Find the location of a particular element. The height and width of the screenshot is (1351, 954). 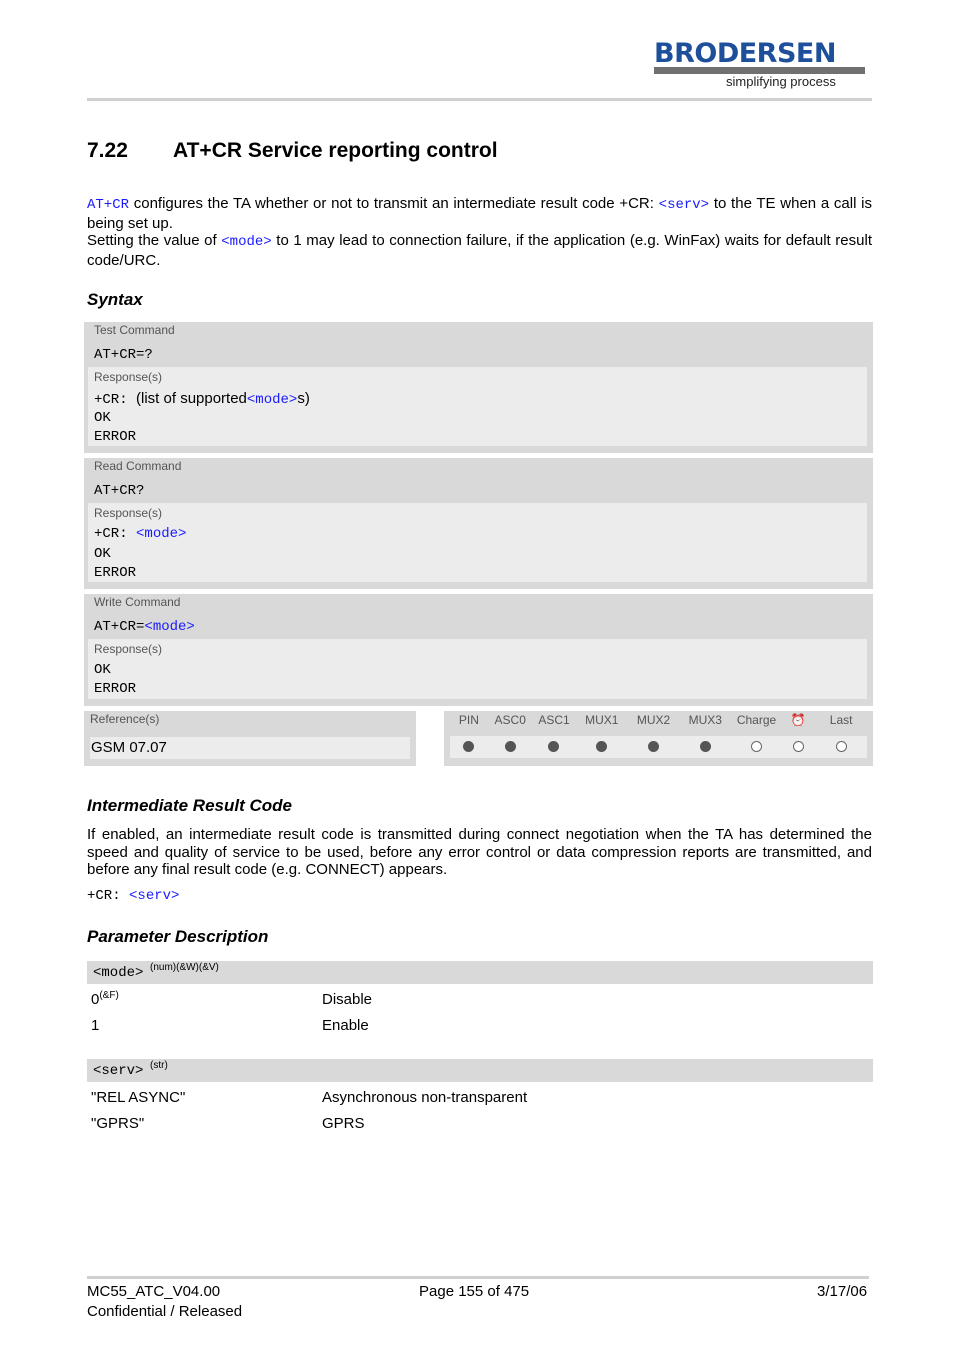

logo-tagline: simplifying process is located at coordinates (781, 81).